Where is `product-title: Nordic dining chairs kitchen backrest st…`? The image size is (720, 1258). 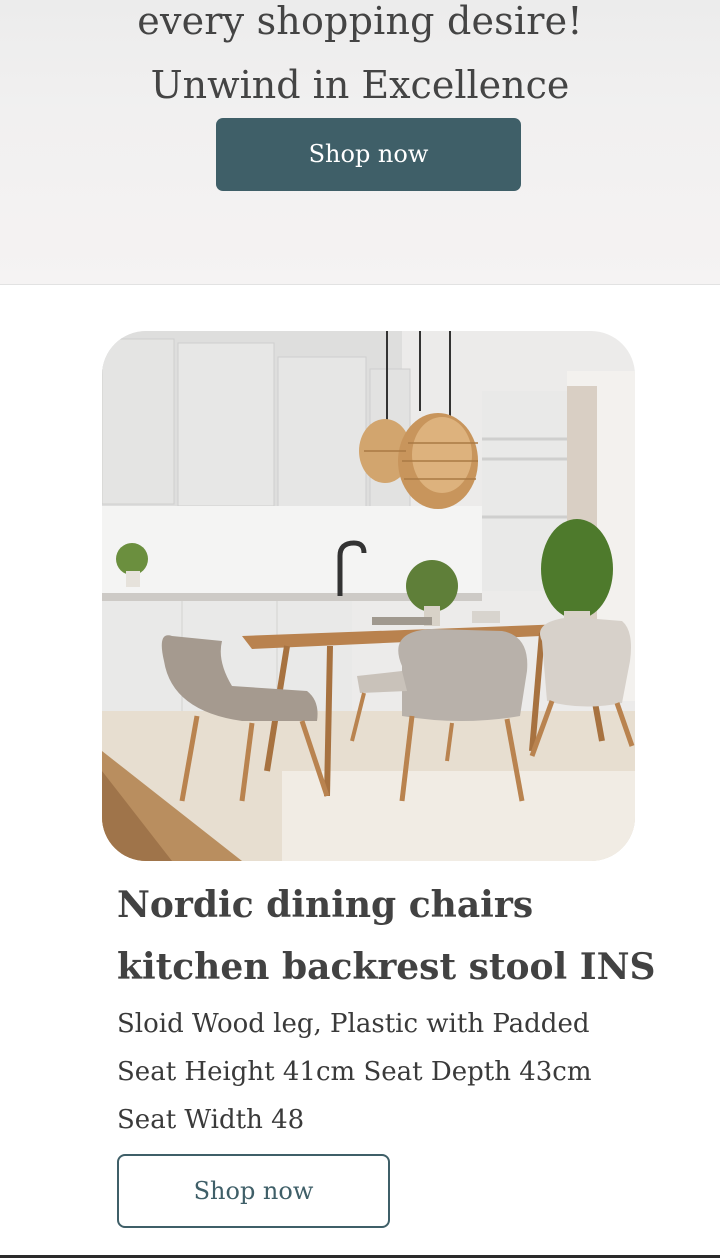
product-title: Nordic dining chairs kitchen backrest st… is located at coordinates (407, 936).